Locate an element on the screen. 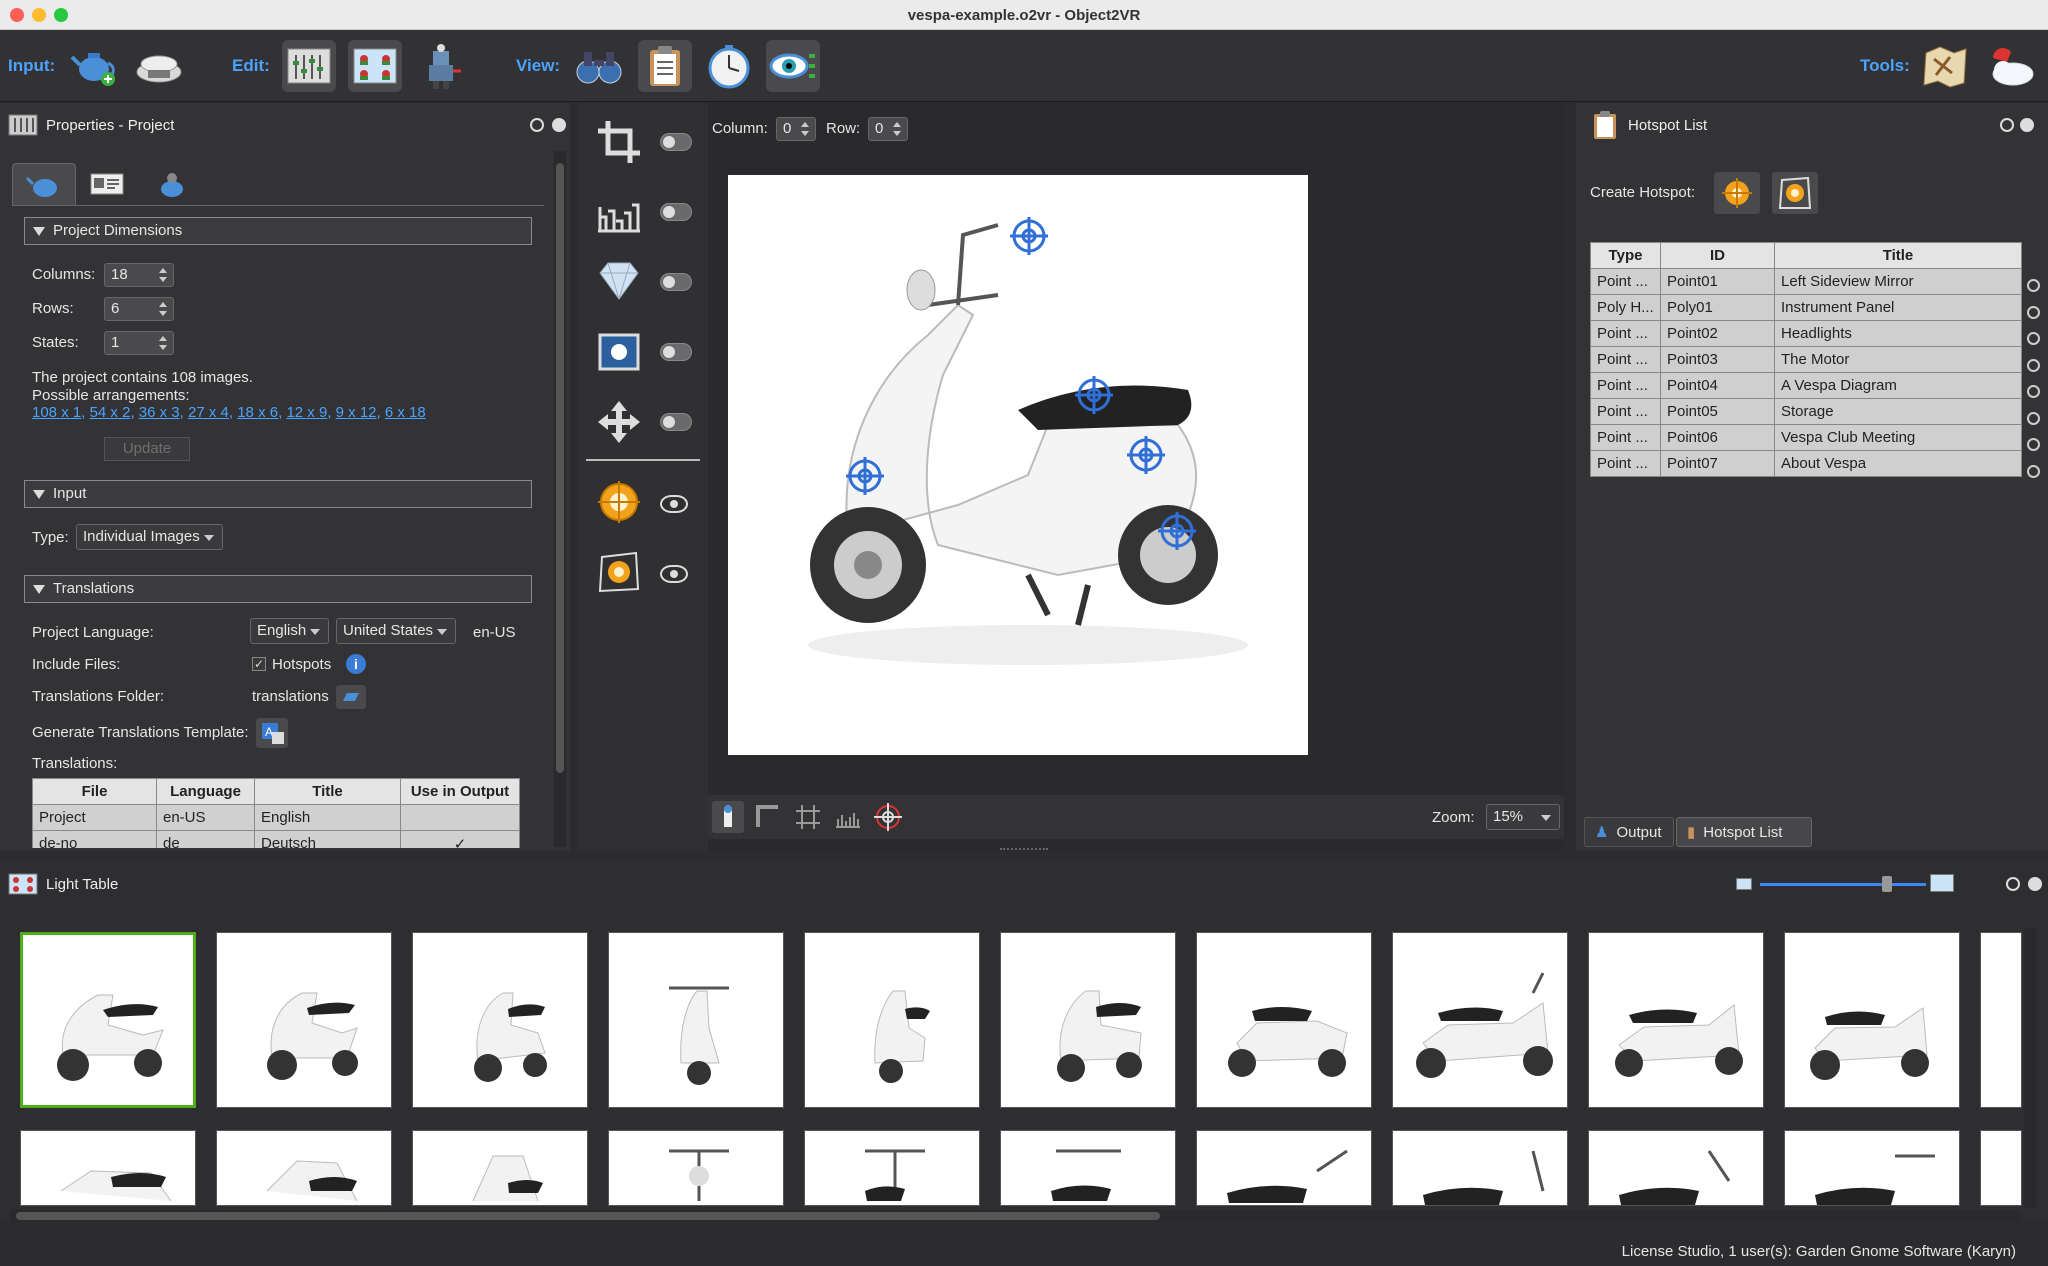  table-row: Point ... Point02 Headlights is located at coordinates (1806, 333).